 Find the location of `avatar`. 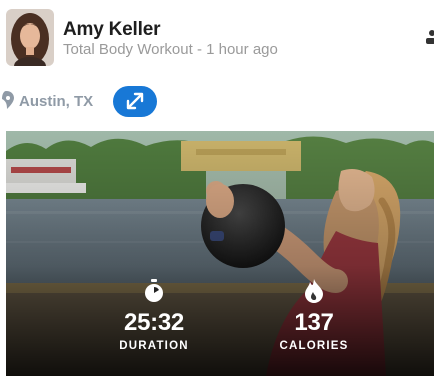

avatar is located at coordinates (30, 37).